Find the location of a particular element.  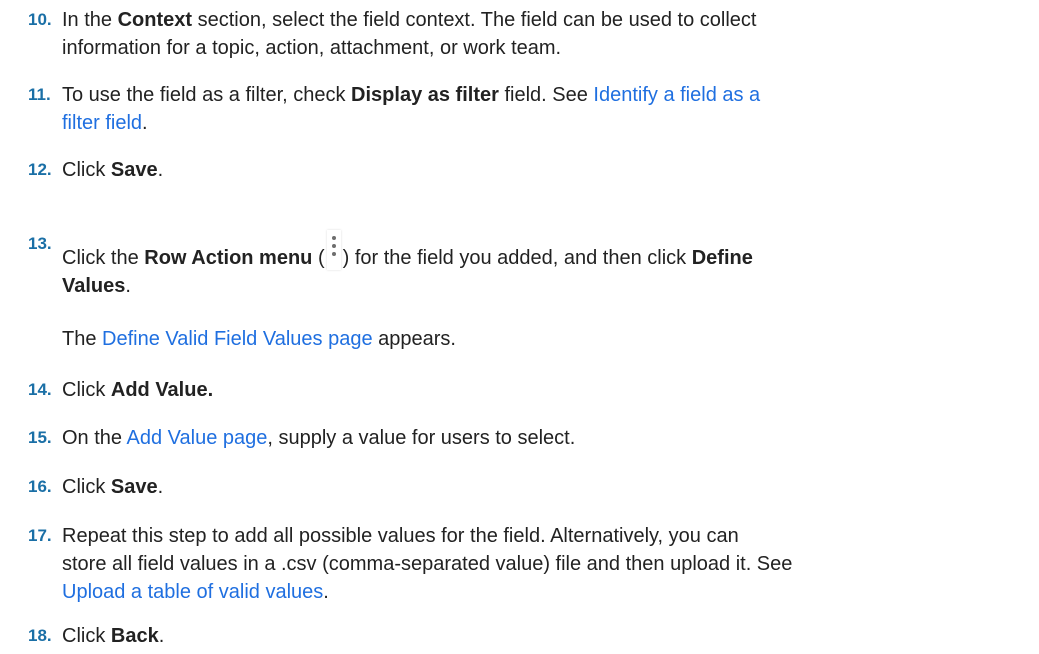

bold-term: Values is located at coordinates (94, 286).